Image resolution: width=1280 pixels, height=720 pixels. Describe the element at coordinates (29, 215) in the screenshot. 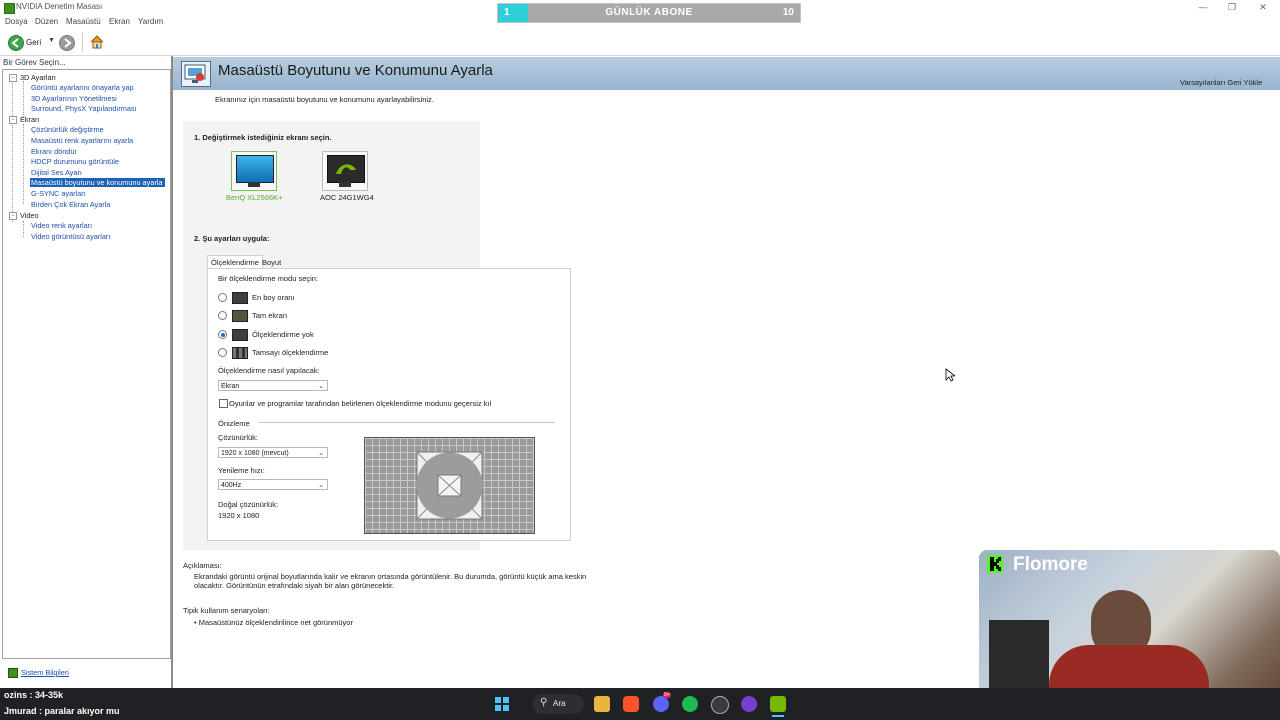

I see `tree-category-video: Video` at that location.